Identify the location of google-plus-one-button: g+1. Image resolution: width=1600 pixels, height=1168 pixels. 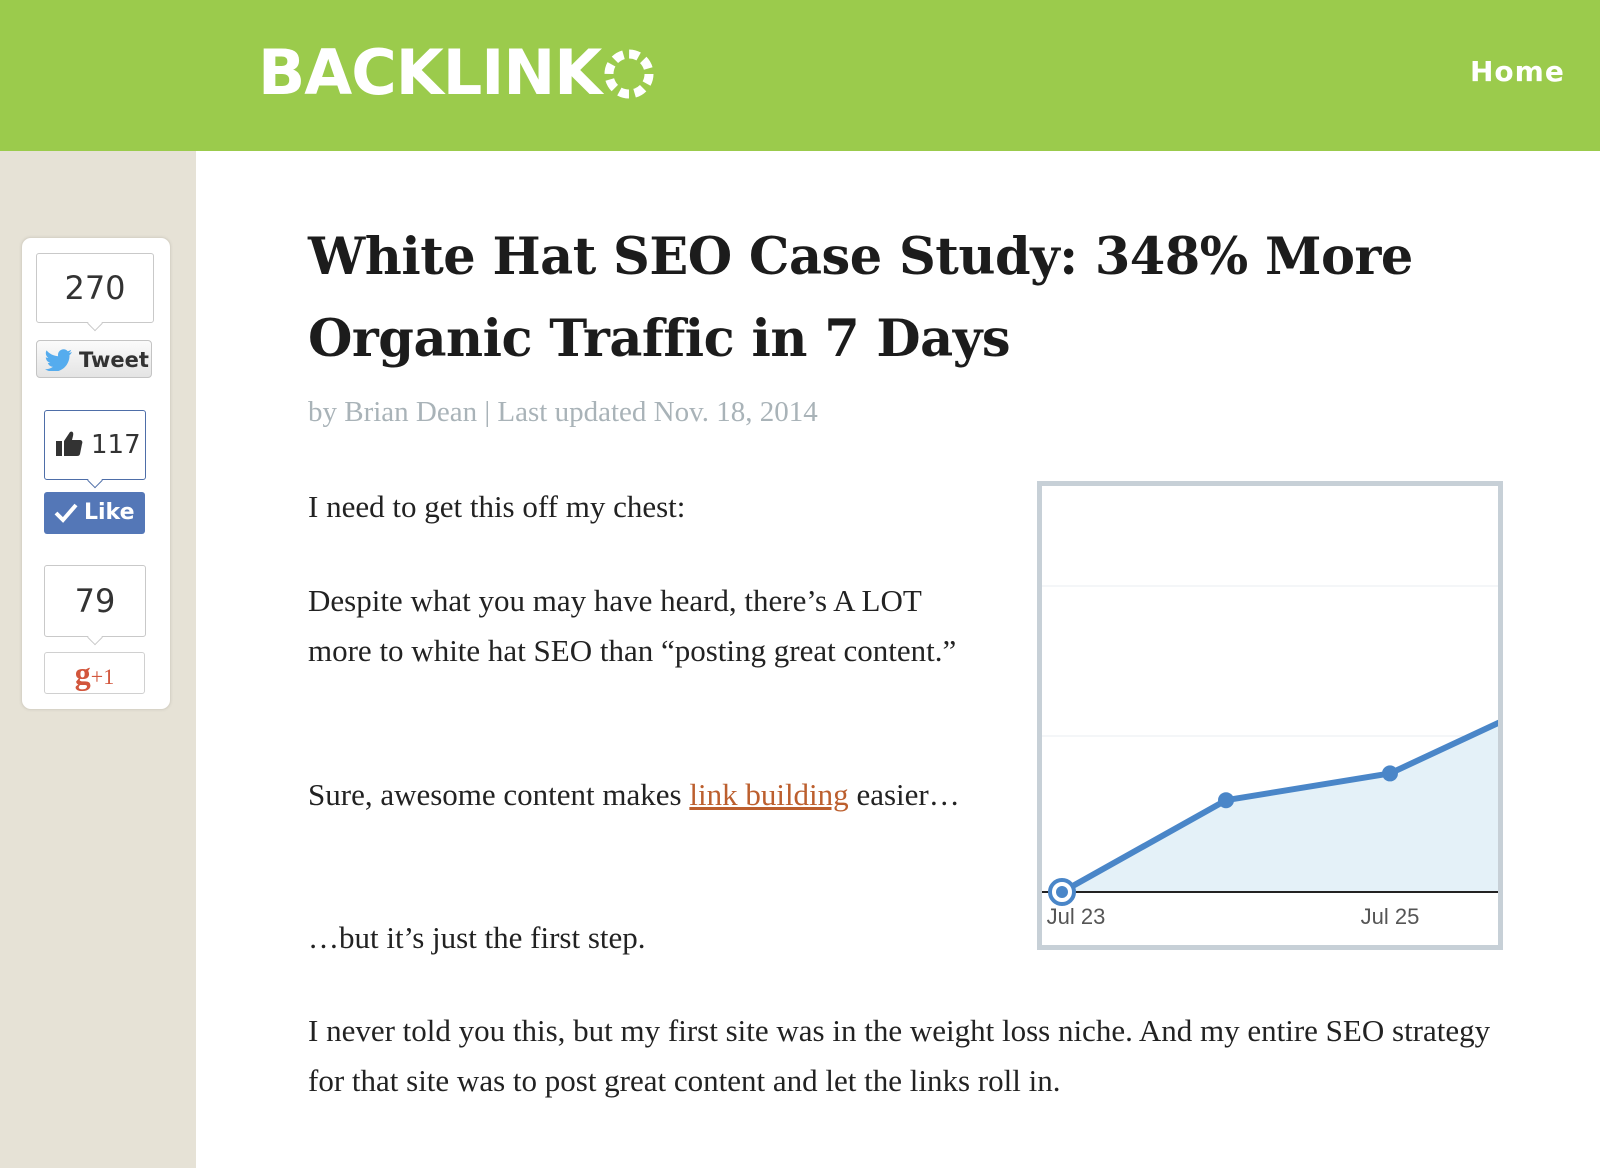
(94, 673).